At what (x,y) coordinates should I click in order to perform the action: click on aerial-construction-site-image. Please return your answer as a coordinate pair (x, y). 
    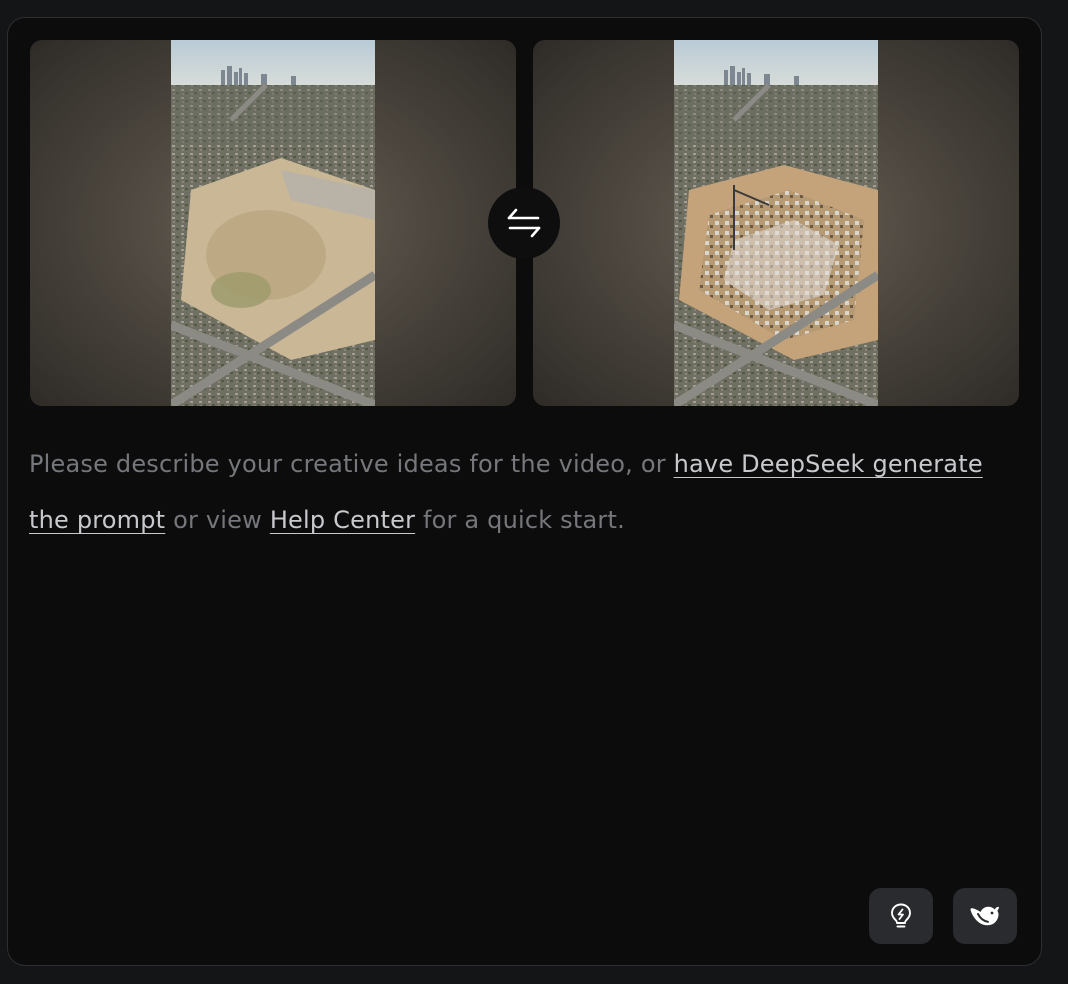
    Looking at the image, I should click on (776, 223).